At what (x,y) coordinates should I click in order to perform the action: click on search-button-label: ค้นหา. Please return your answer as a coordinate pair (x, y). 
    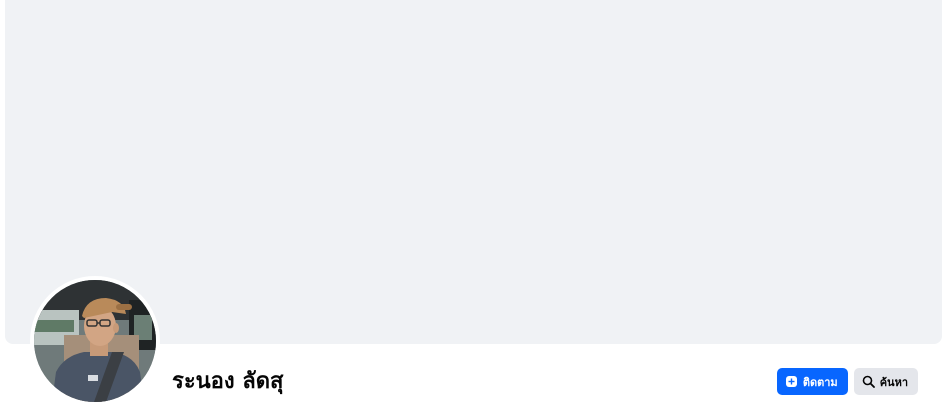
    Looking at the image, I should click on (893, 382).